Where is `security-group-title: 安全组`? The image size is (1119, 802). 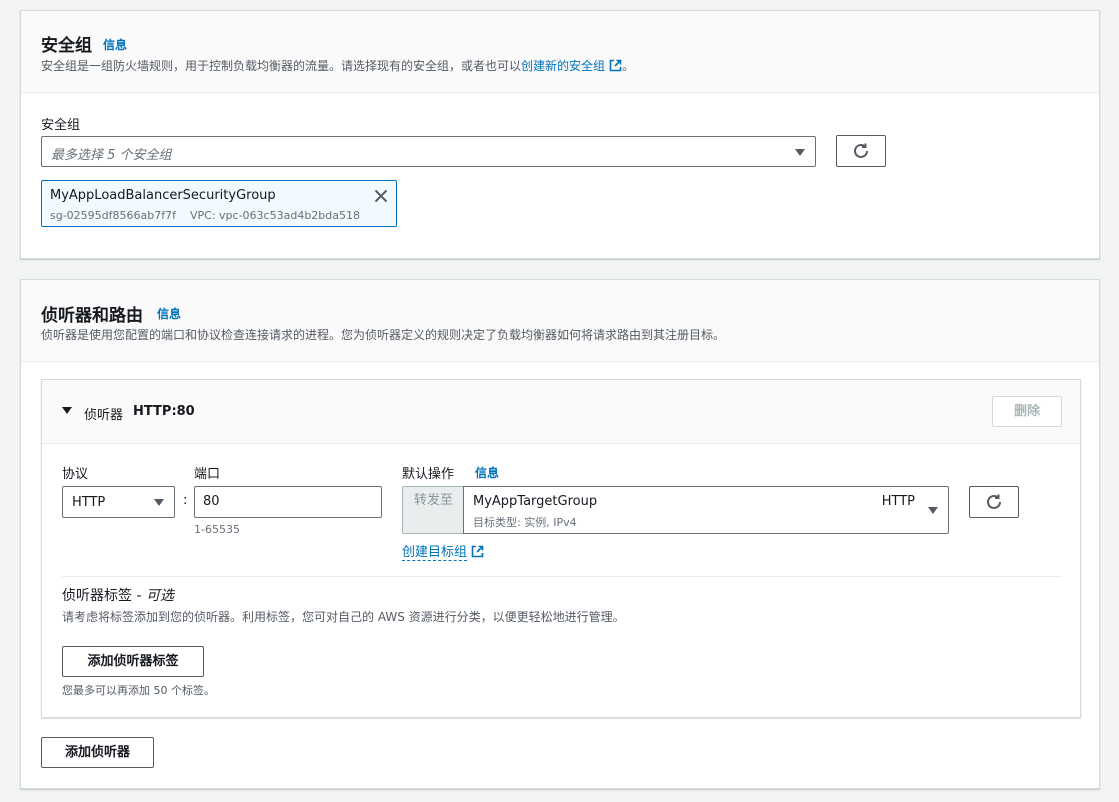 security-group-title: 安全组 is located at coordinates (66, 46).